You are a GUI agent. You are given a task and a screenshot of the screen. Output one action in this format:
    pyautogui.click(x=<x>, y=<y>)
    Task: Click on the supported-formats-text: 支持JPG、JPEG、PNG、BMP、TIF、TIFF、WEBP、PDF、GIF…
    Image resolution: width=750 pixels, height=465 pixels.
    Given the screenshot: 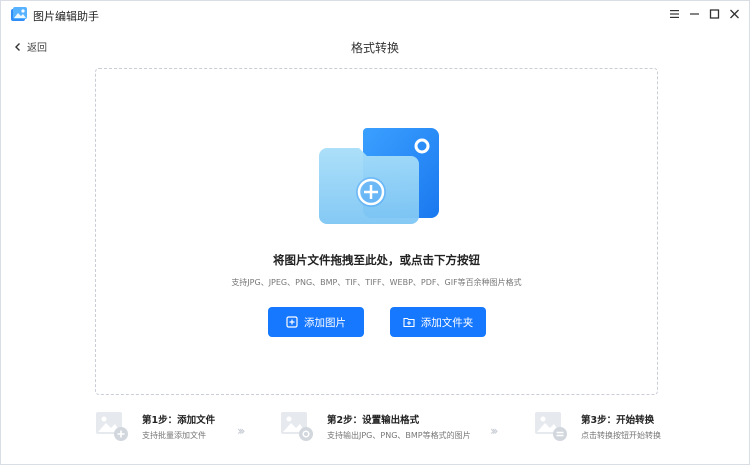 What is the action you would take?
    pyautogui.click(x=376, y=282)
    